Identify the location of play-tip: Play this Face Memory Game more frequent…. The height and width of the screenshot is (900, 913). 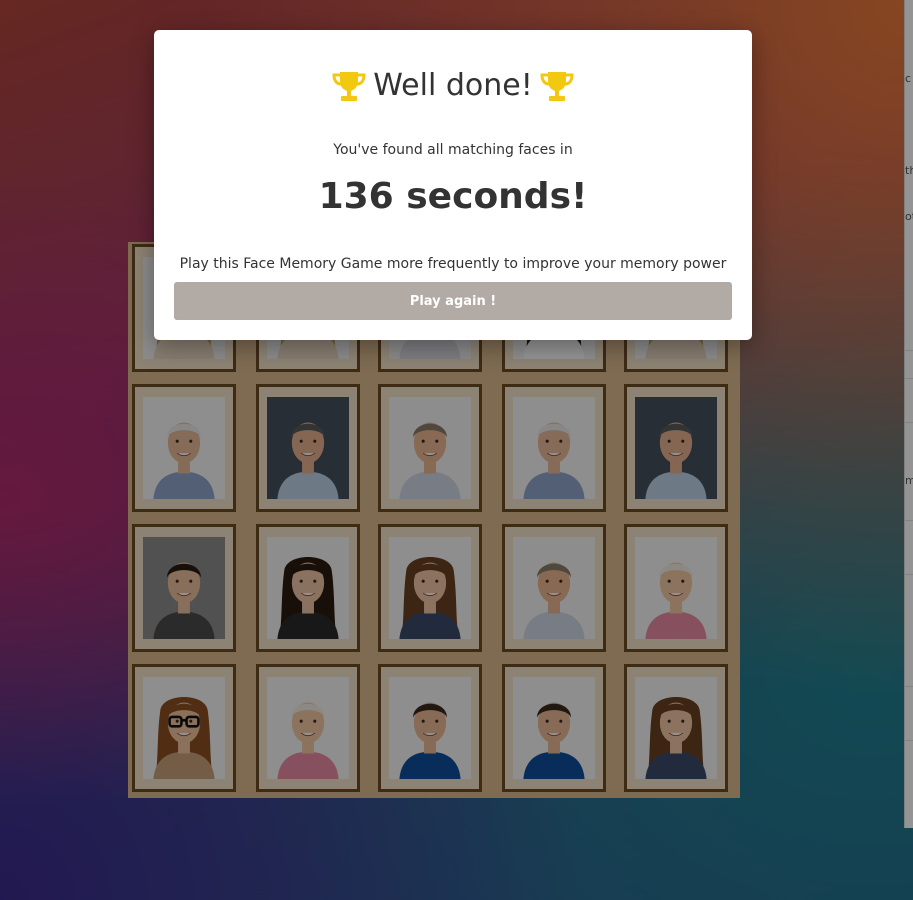
(453, 264).